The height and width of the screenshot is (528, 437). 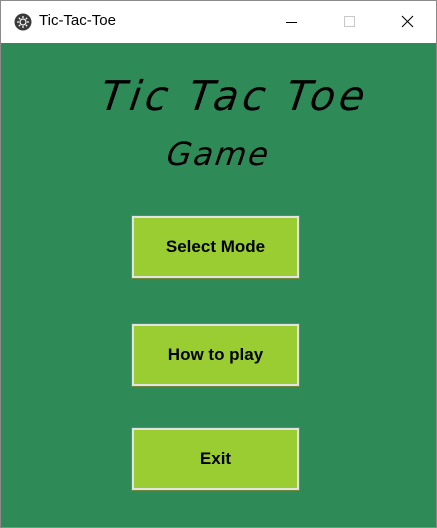 I want to click on window-title: Tic-Tac-Toe, so click(x=77, y=20).